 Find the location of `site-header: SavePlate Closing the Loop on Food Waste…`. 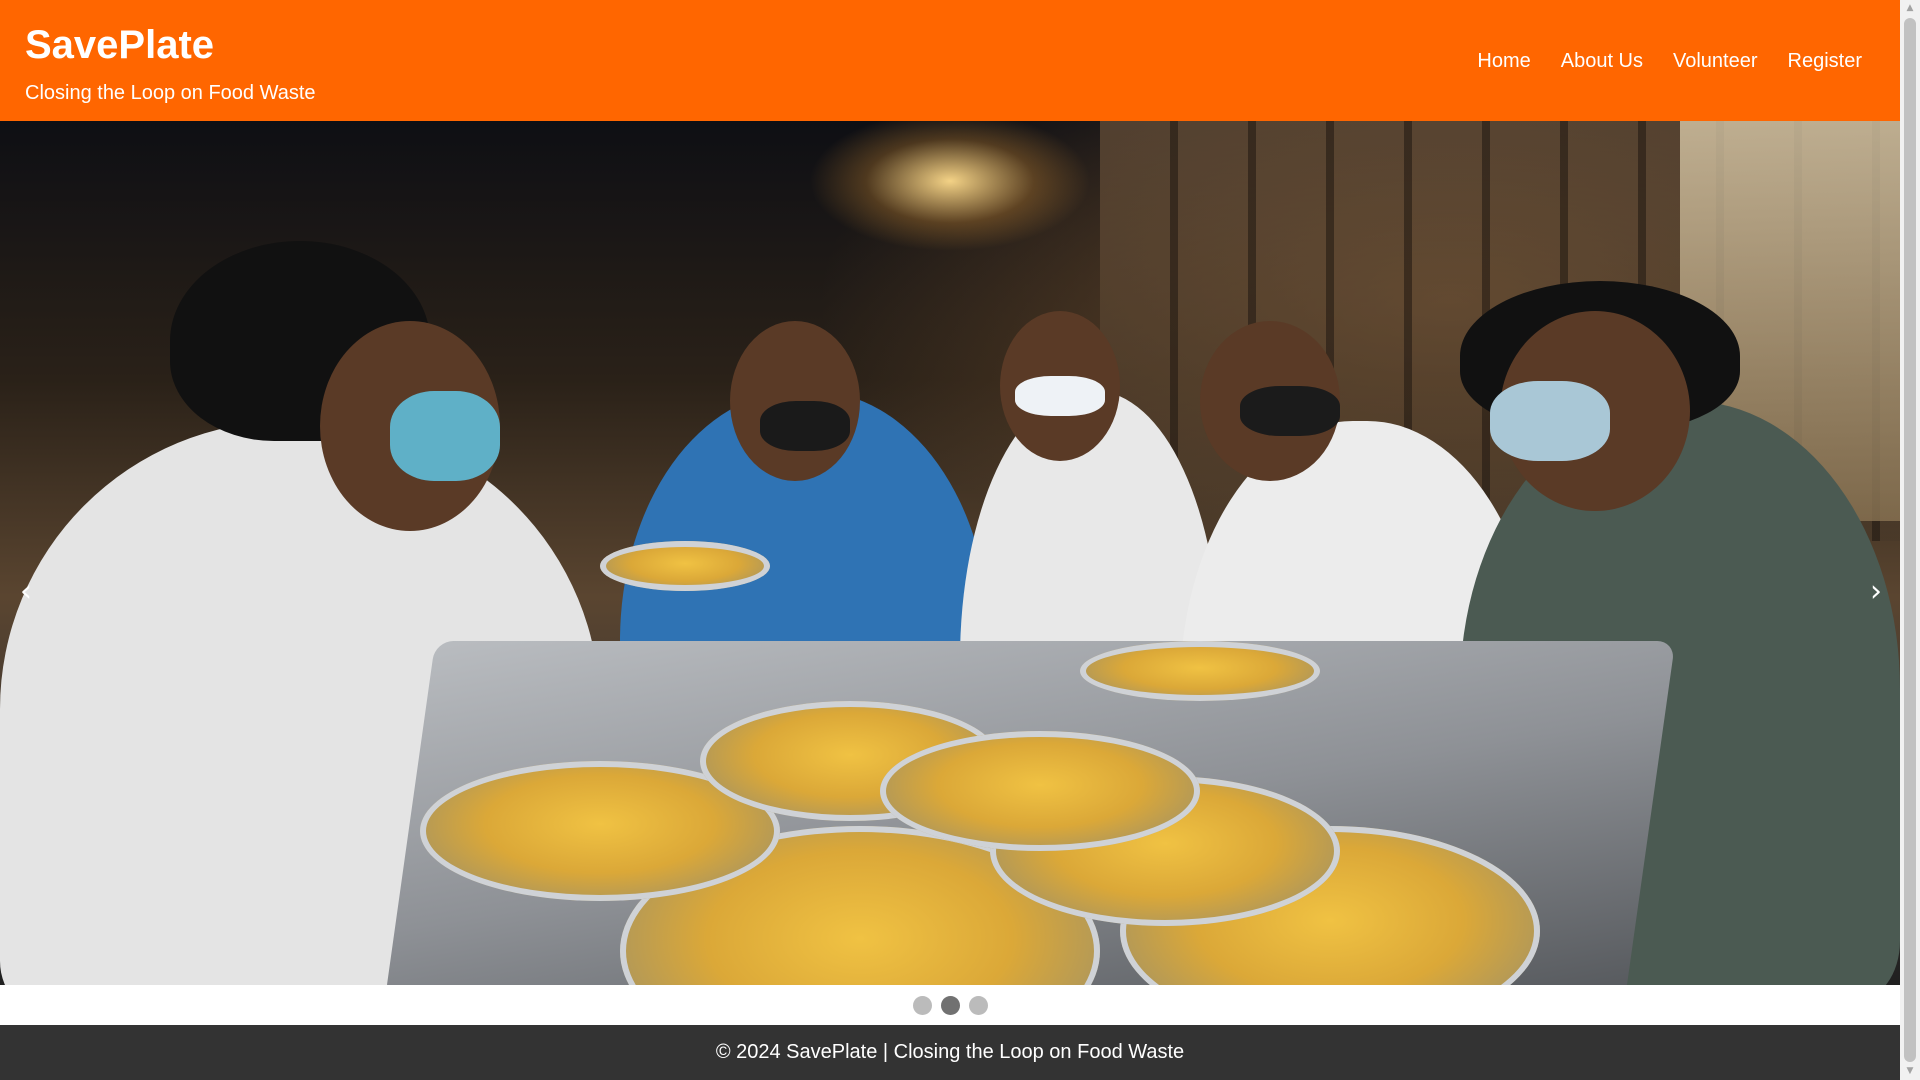

site-header: SavePlate Closing the Loop on Food Waste… is located at coordinates (950, 60).